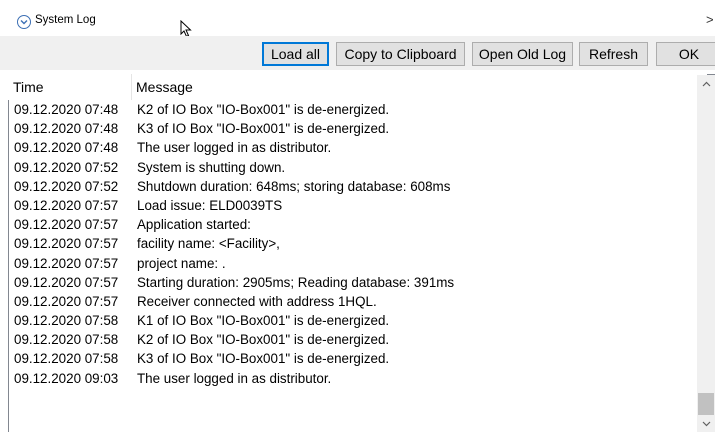 Image resolution: width=715 pixels, height=432 pixels. What do you see at coordinates (706, 83) in the screenshot?
I see `chevron-up-icon` at bounding box center [706, 83].